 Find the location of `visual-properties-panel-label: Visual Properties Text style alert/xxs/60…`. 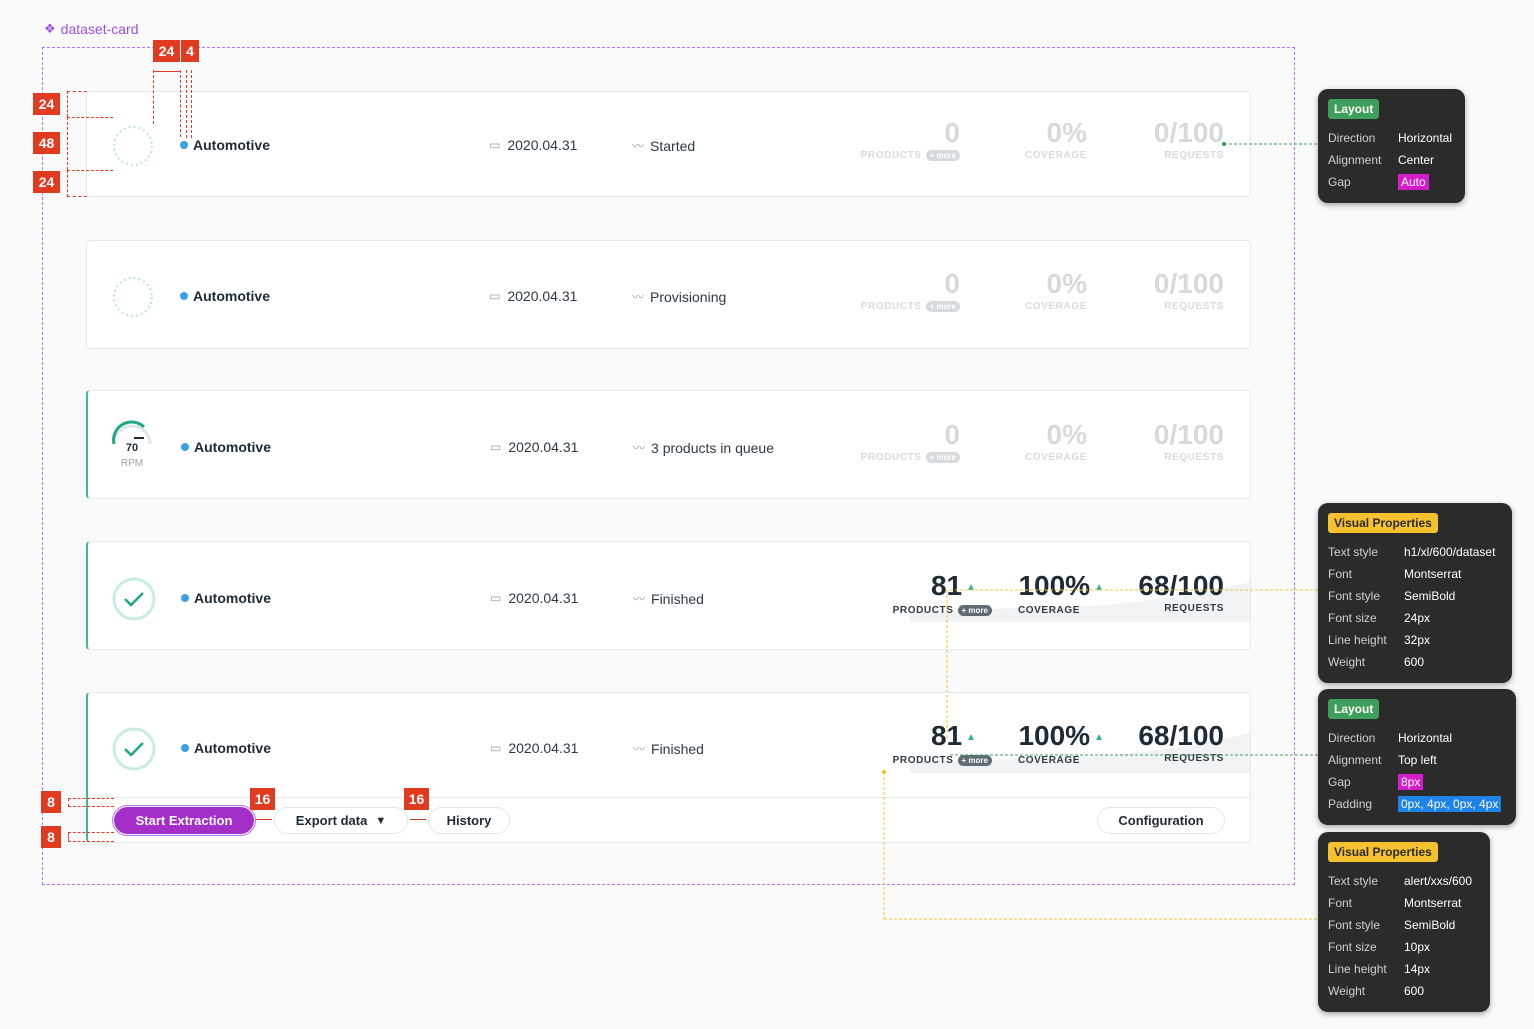

visual-properties-panel-label: Visual Properties Text style alert/xxs/60… is located at coordinates (1404, 922).